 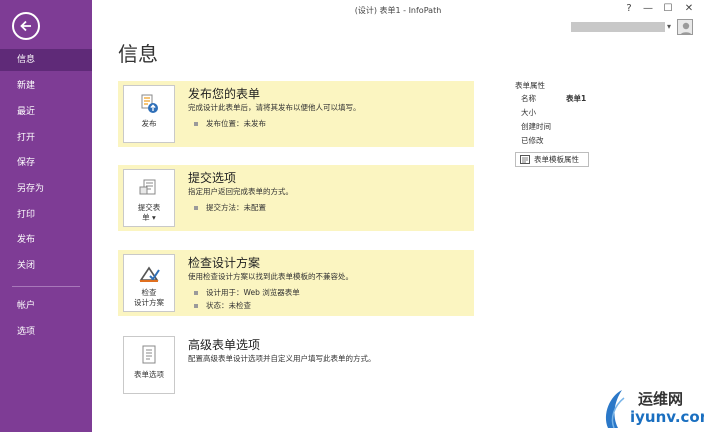 I want to click on nav-item-publish: 发布, so click(x=46, y=240).